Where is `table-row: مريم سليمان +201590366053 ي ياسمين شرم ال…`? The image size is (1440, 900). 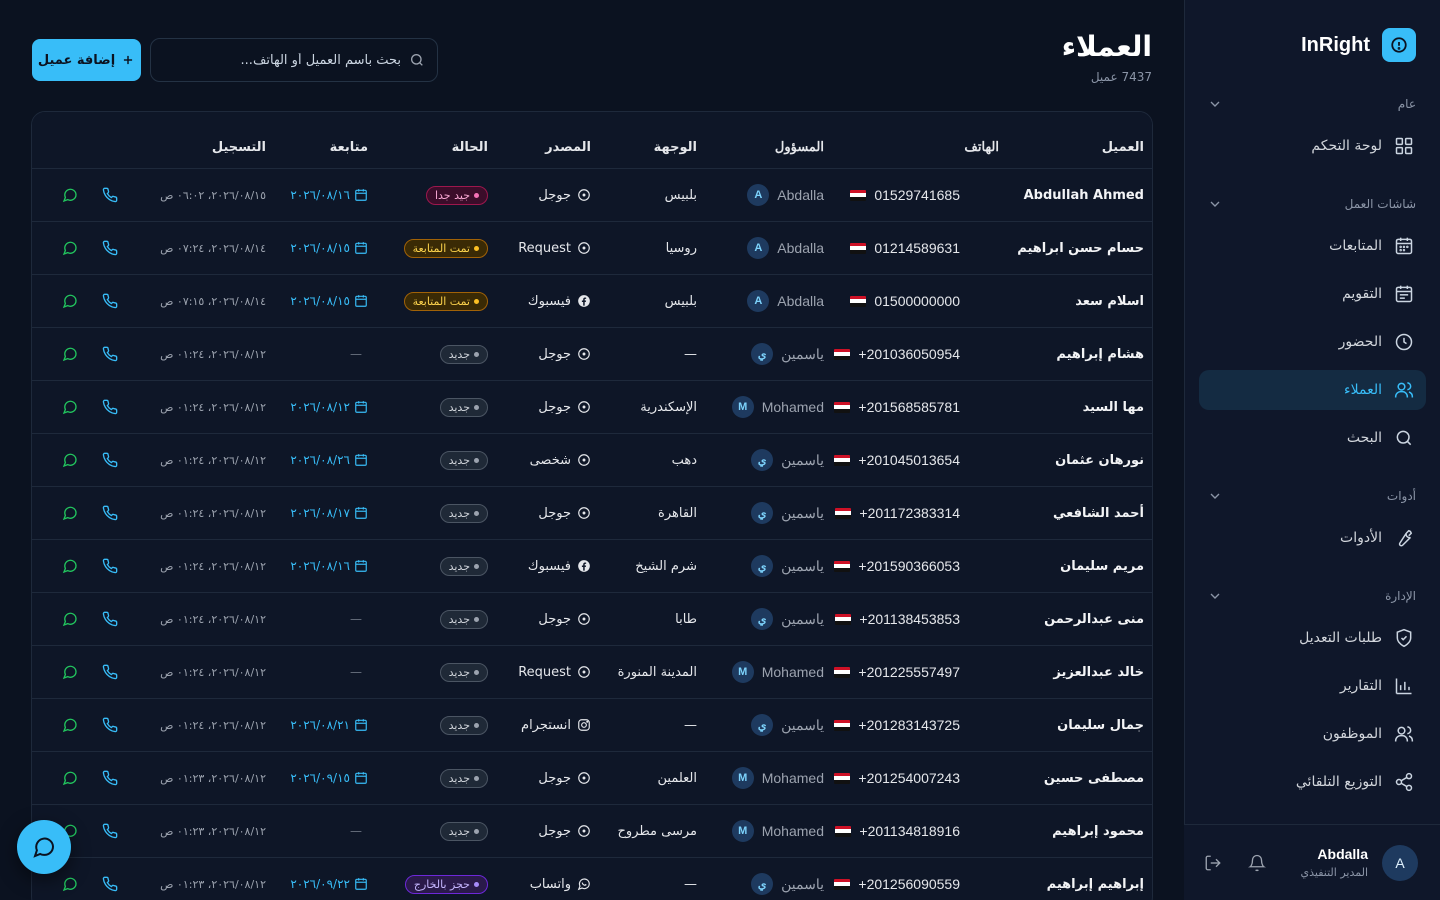 table-row: مريم سليمان +201590366053 ي ياسمين شرم ال… is located at coordinates (592, 566).